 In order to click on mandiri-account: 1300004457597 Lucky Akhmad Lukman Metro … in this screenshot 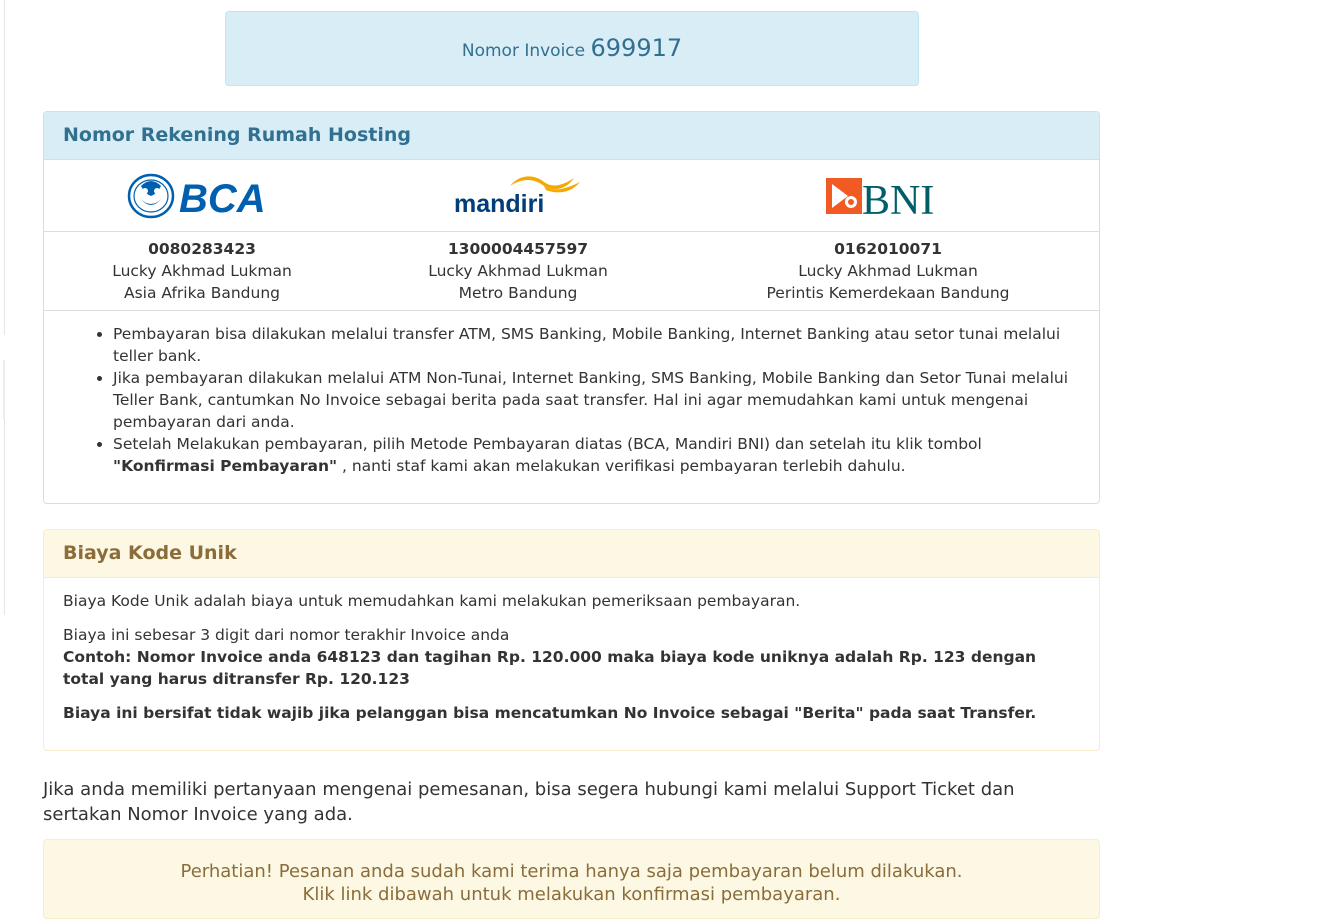, I will do `click(518, 271)`.